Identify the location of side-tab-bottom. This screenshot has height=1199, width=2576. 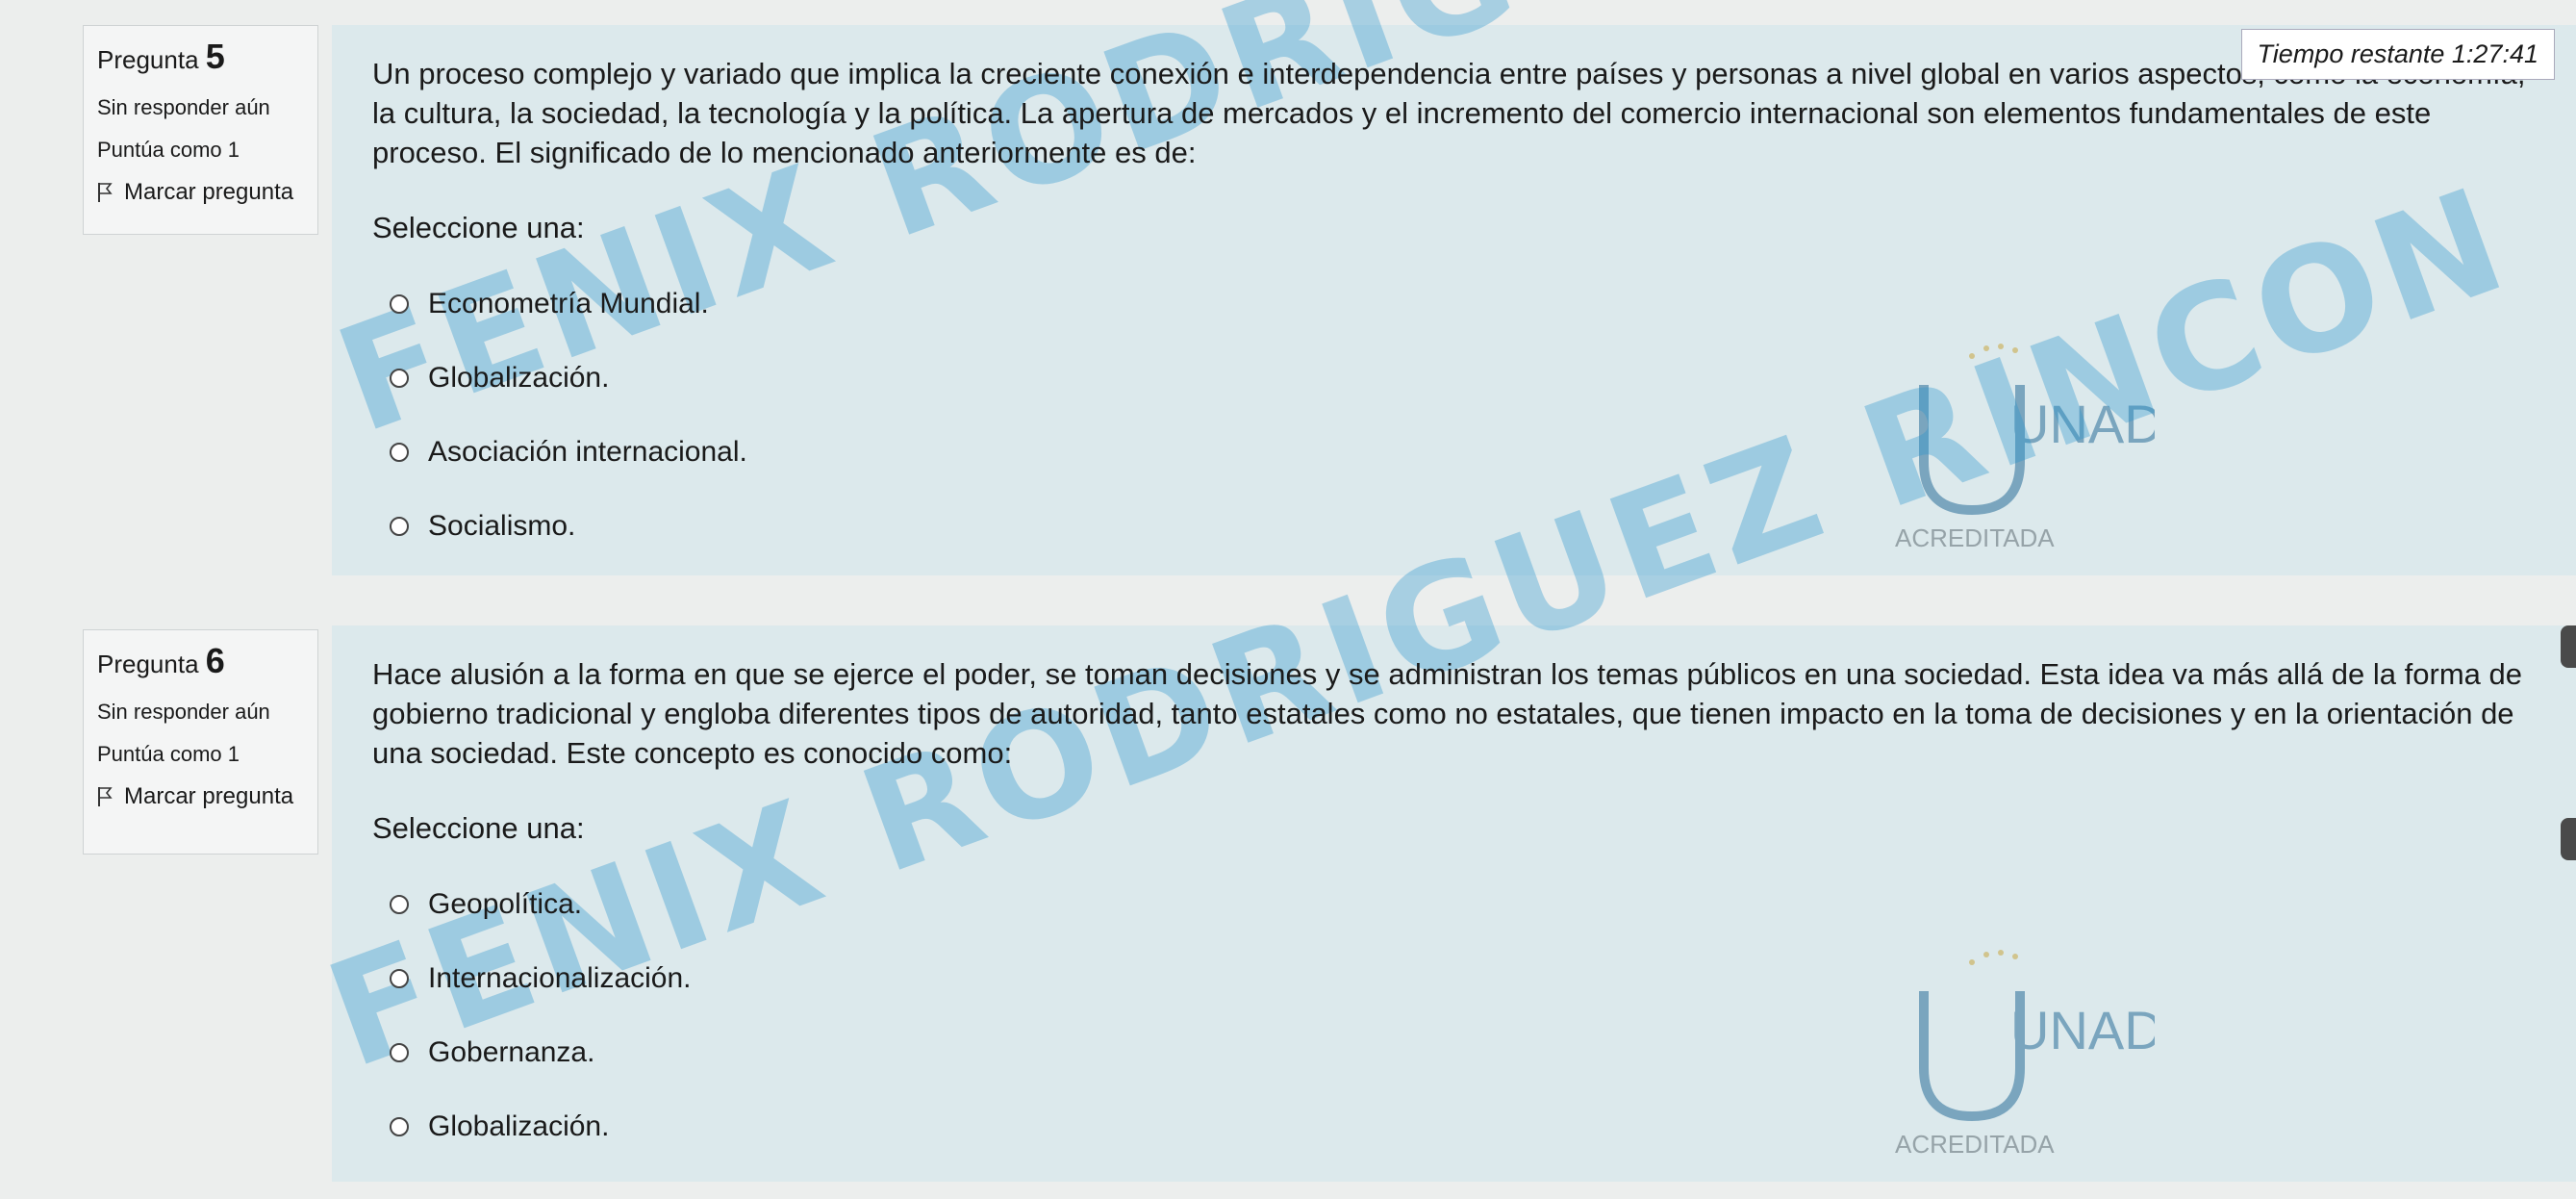
(2568, 839).